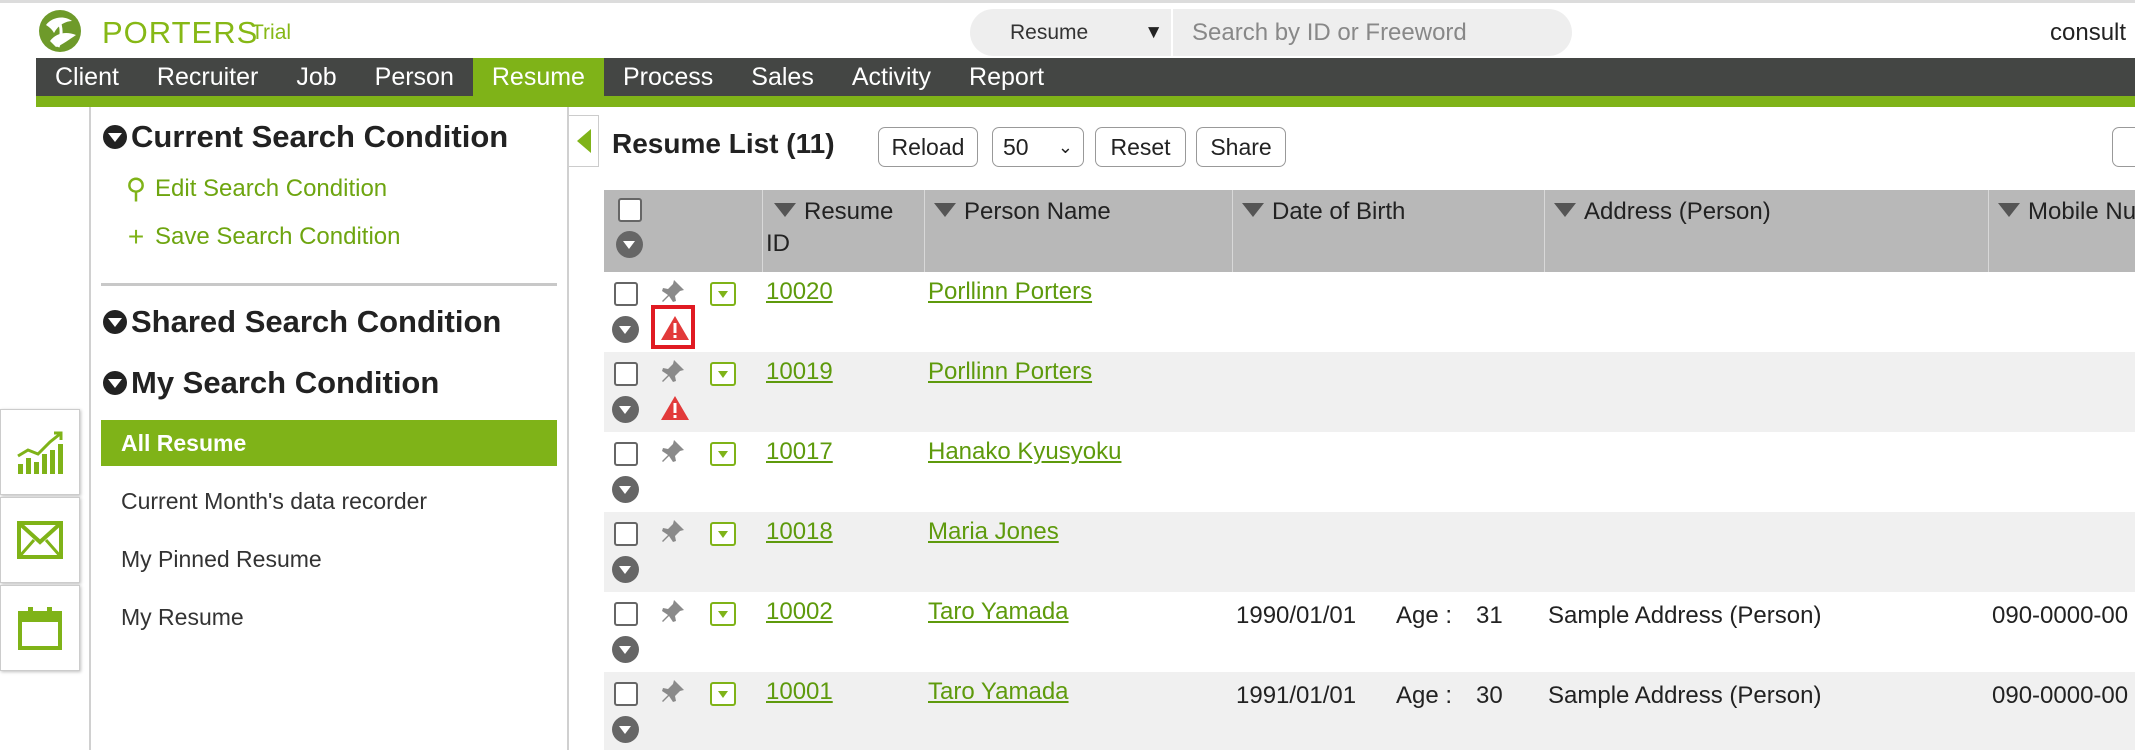  What do you see at coordinates (1424, 615) in the screenshot?
I see `age-label: Age :` at bounding box center [1424, 615].